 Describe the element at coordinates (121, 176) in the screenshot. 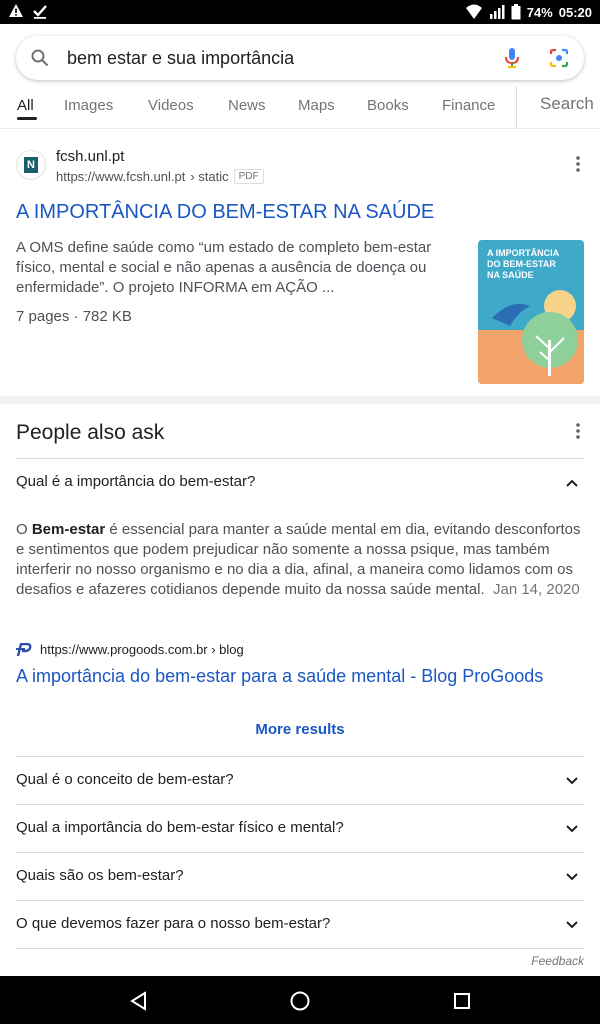

I see `result-url-domain: https://www.fcsh.unl.pt` at that location.